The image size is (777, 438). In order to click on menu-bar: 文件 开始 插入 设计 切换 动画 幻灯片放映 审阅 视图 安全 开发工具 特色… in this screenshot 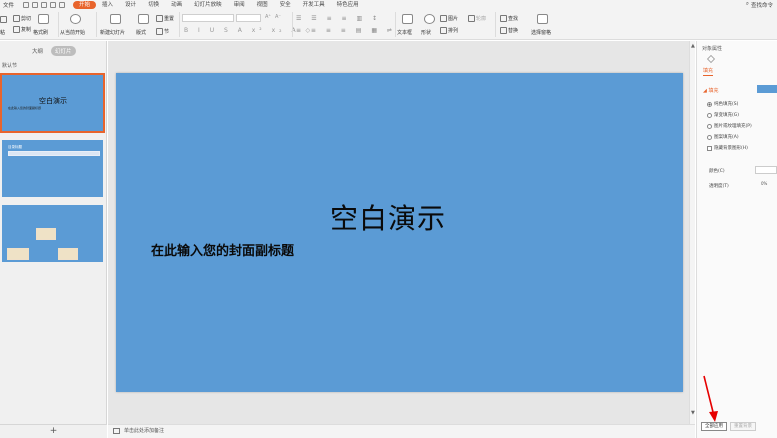, I will do `click(388, 4)`.